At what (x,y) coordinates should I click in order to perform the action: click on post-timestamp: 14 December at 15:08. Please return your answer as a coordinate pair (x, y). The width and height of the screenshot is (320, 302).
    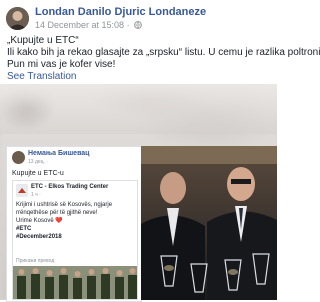
    Looking at the image, I should click on (79, 25).